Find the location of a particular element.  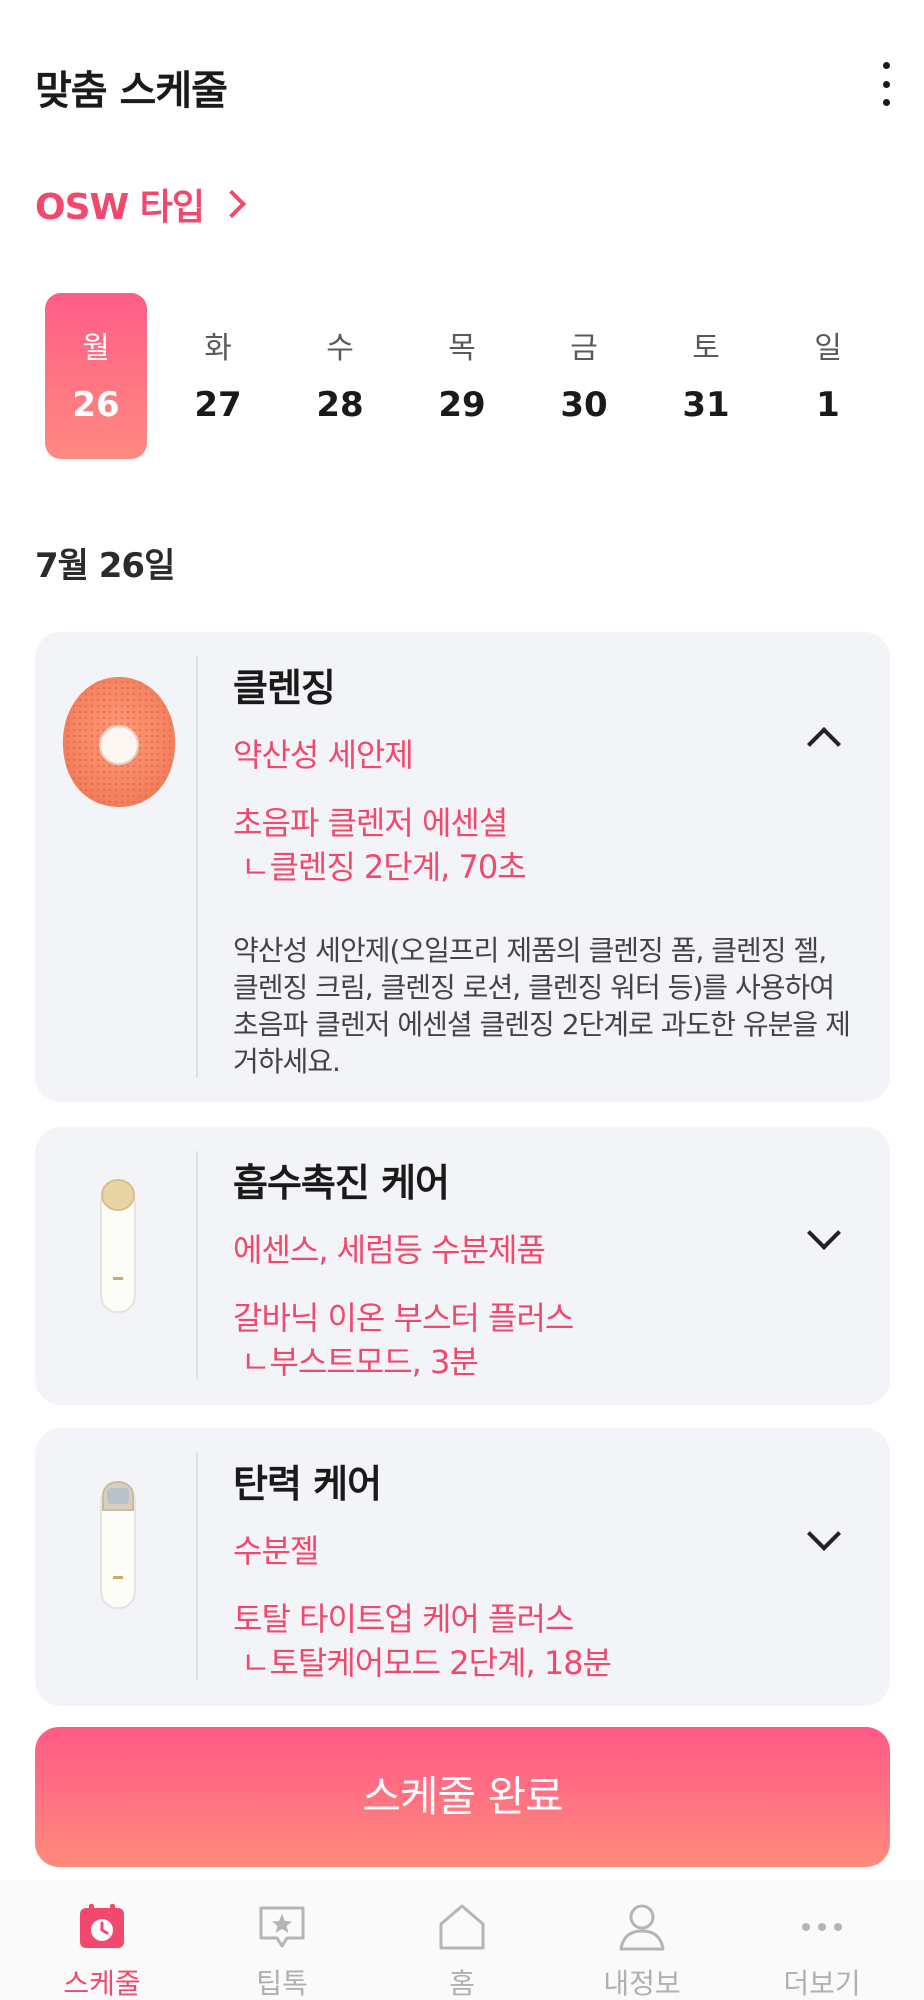

tightup-device-image is located at coordinates (119, 1539).